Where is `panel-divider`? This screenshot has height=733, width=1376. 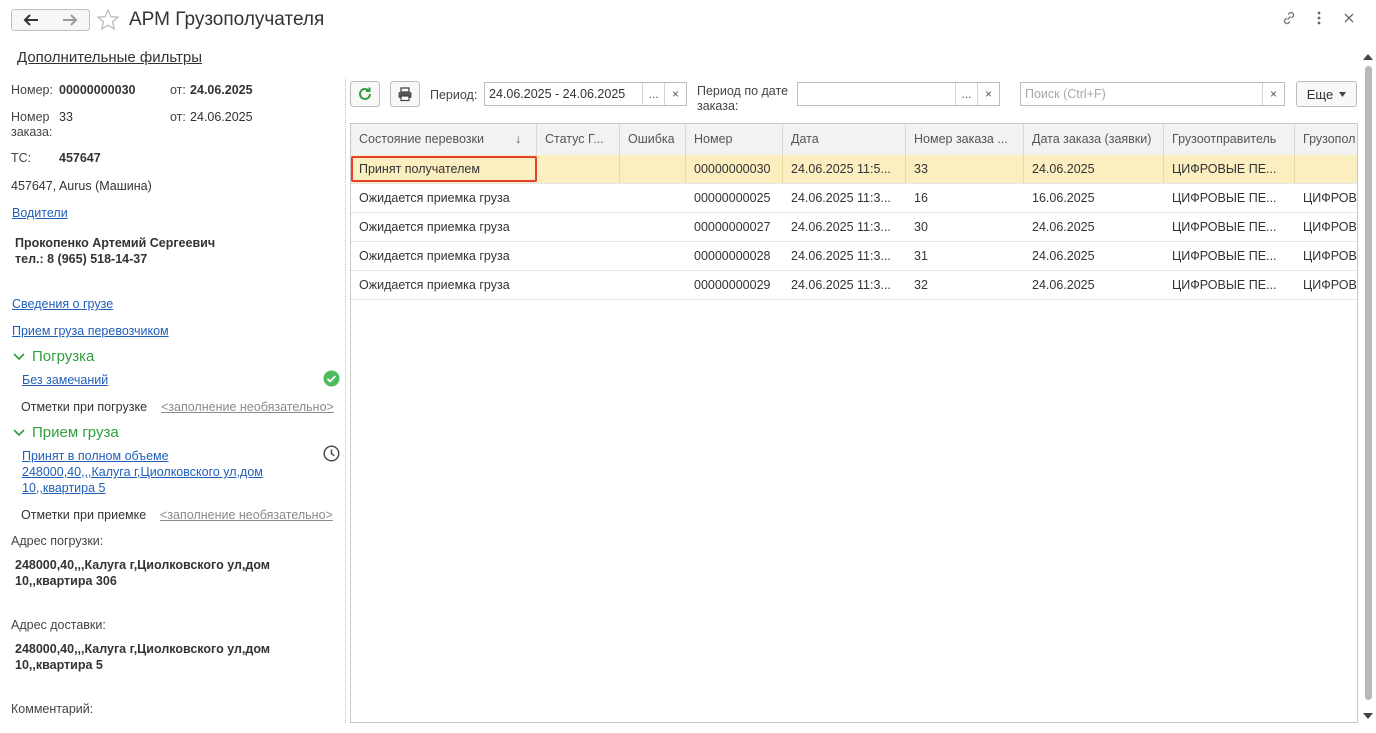
panel-divider is located at coordinates (345, 400).